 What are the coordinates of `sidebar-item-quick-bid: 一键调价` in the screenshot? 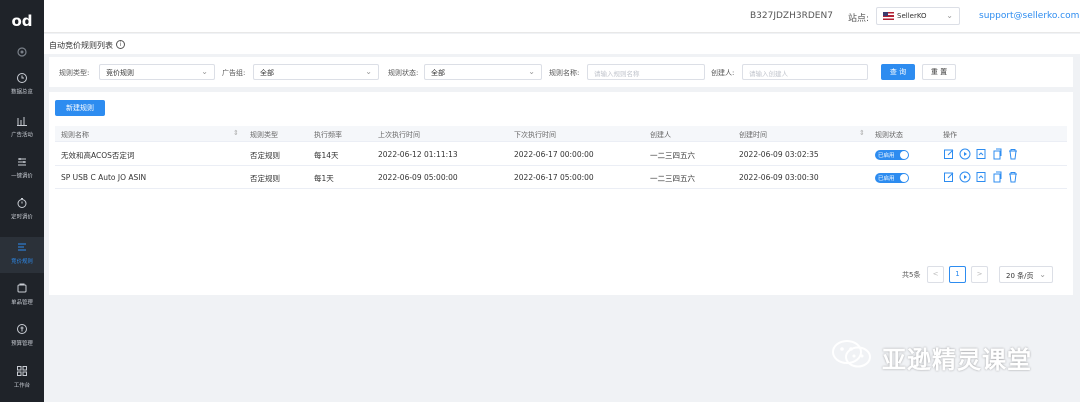 It's located at (22, 173).